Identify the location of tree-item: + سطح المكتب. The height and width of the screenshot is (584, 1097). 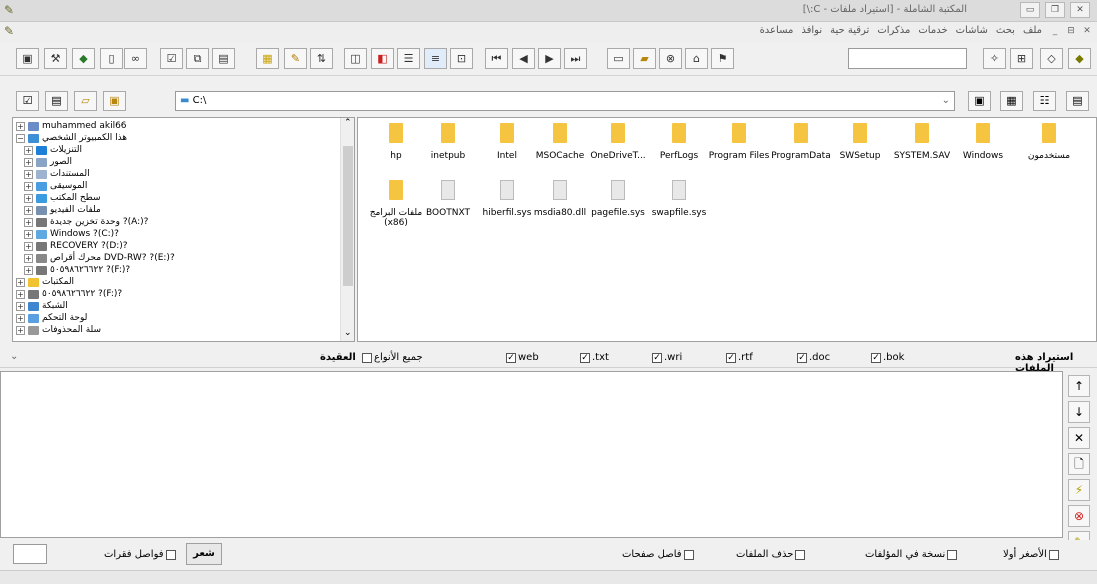
(62, 198).